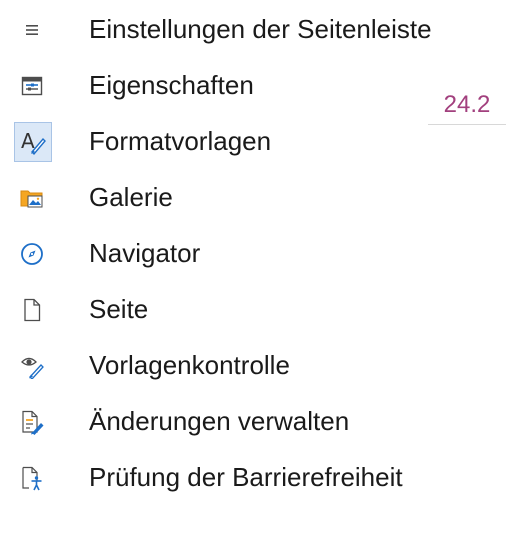 The image size is (518, 539). Describe the element at coordinates (119, 309) in the screenshot. I see `menu-item-label: Seite` at that location.